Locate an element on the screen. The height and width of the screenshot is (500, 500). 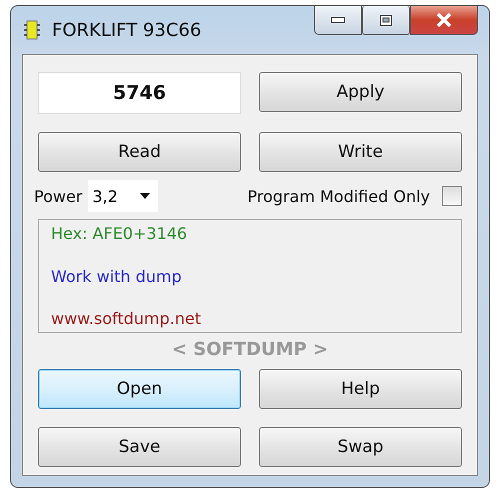
log-line: Hex: AFE0+3146 is located at coordinates (119, 233).